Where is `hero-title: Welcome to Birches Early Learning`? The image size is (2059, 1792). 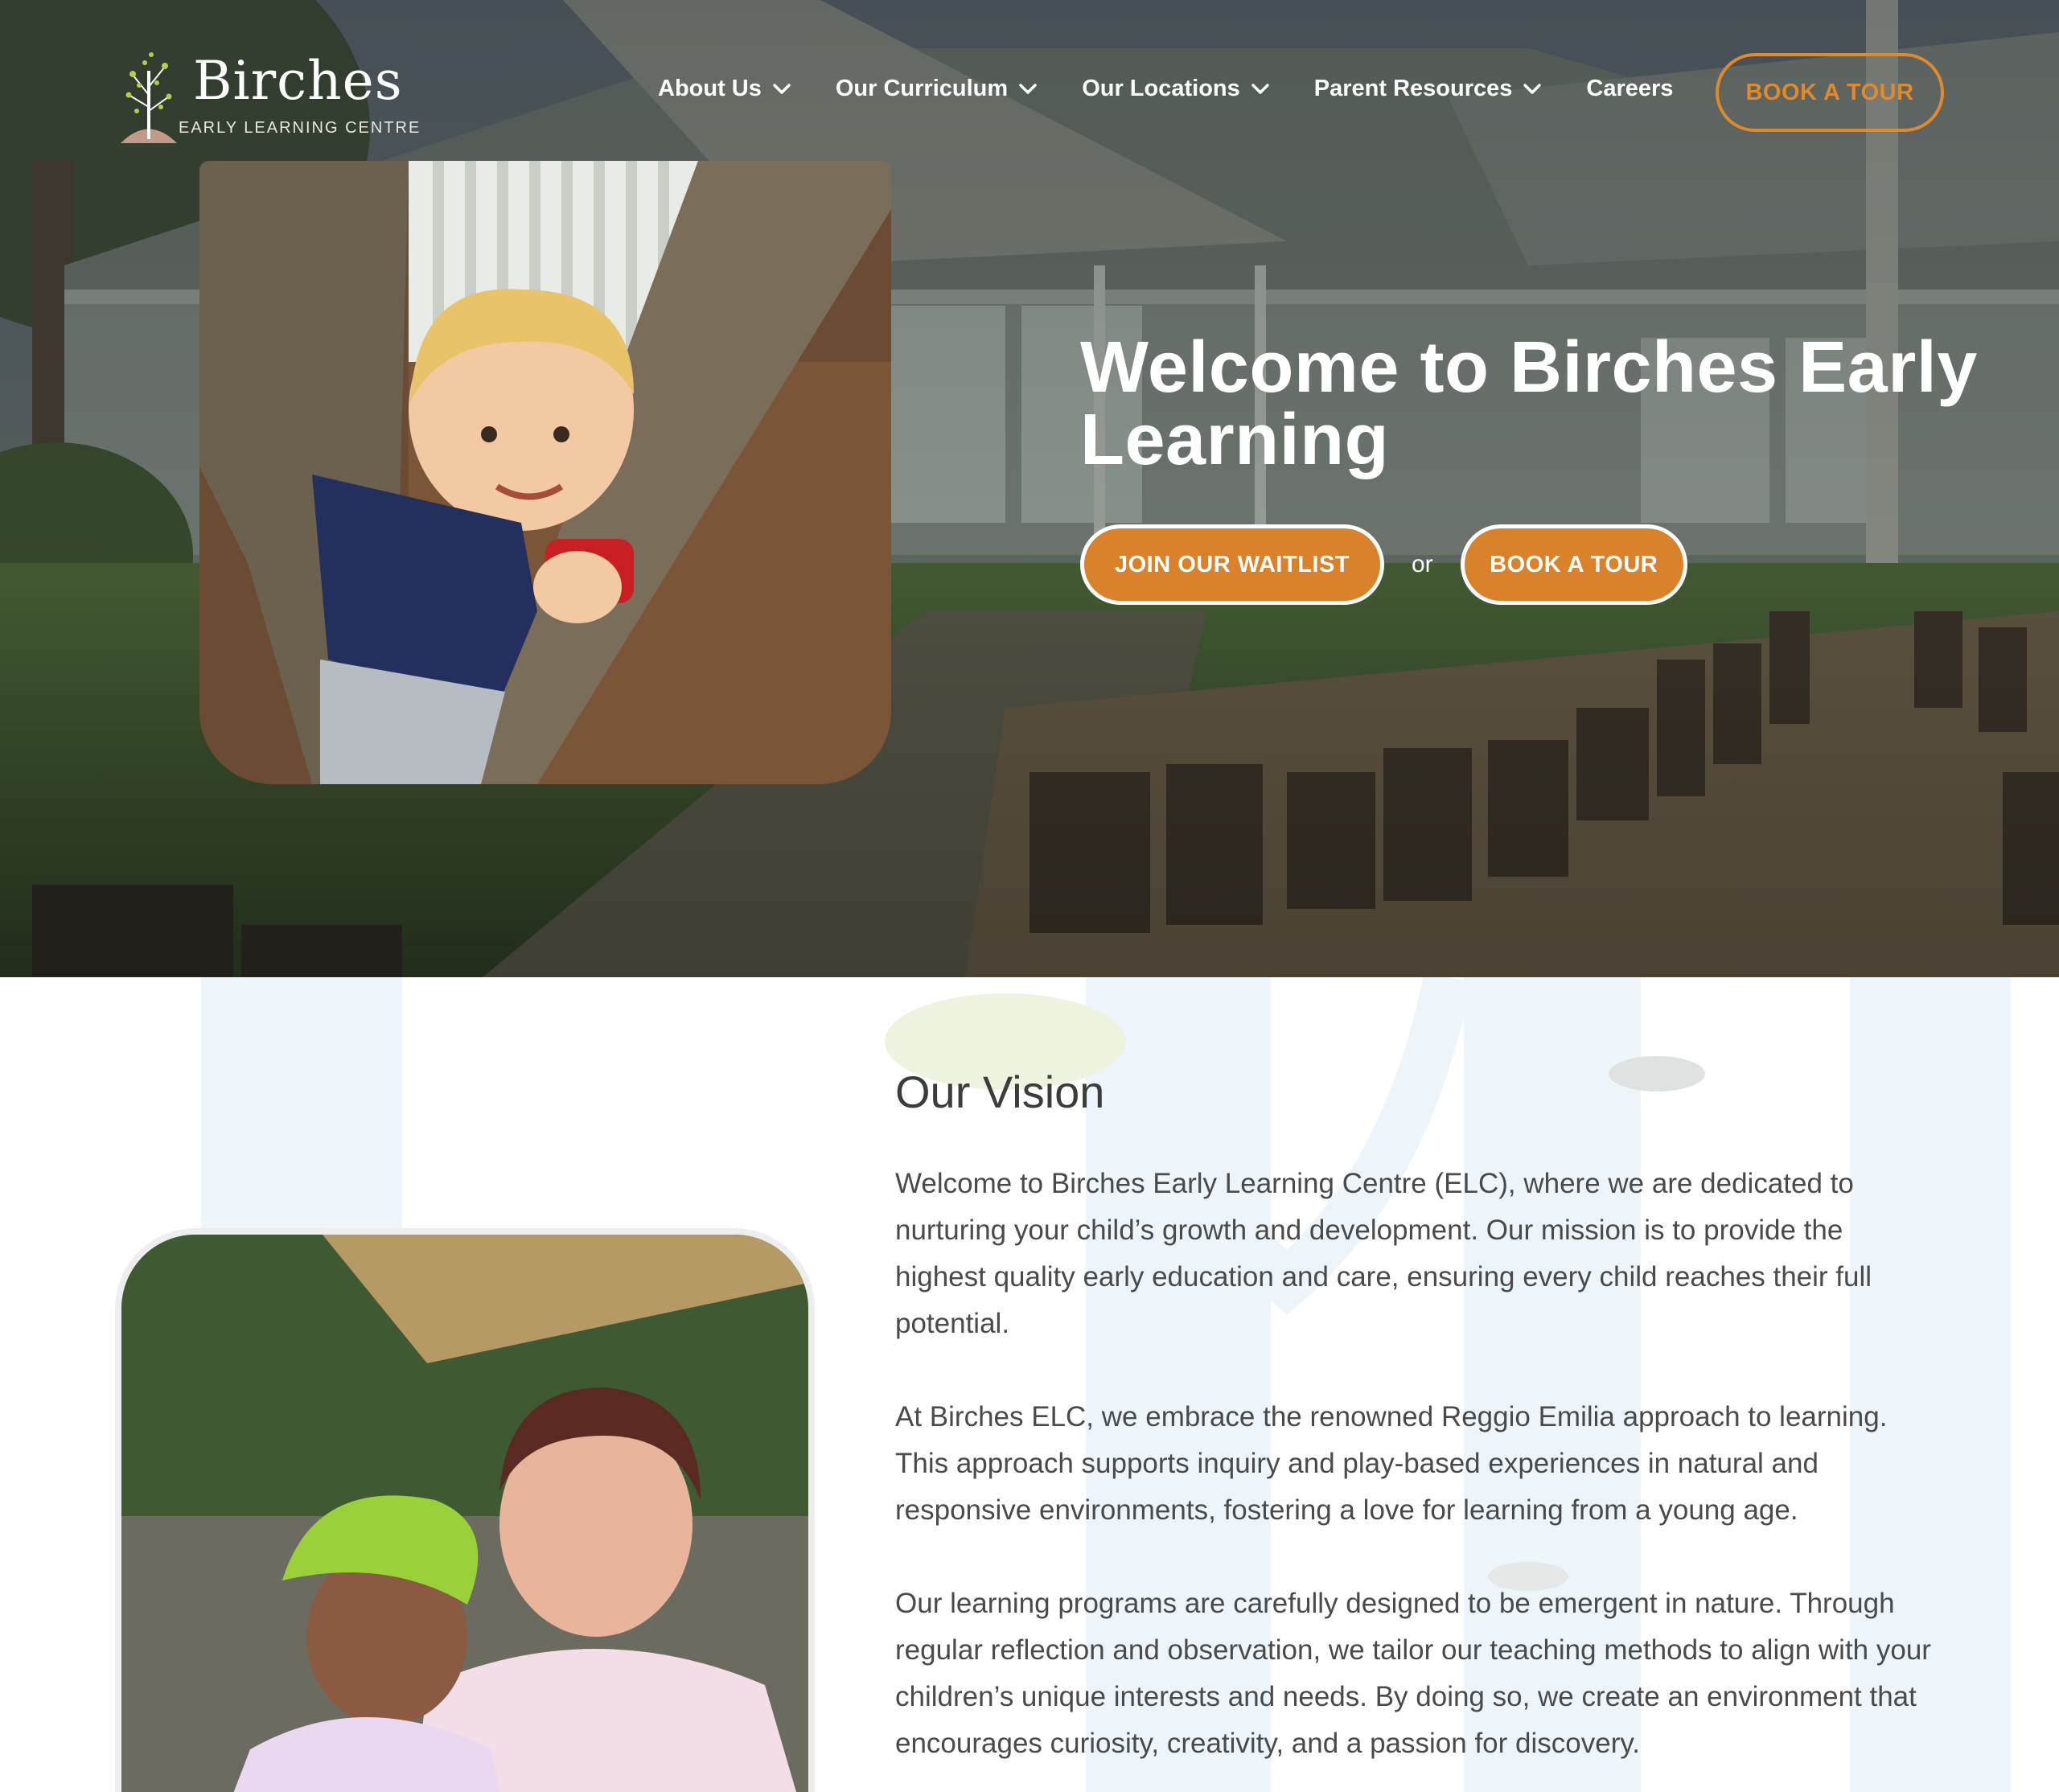 hero-title: Welcome to Birches Early Learning is located at coordinates (1529, 403).